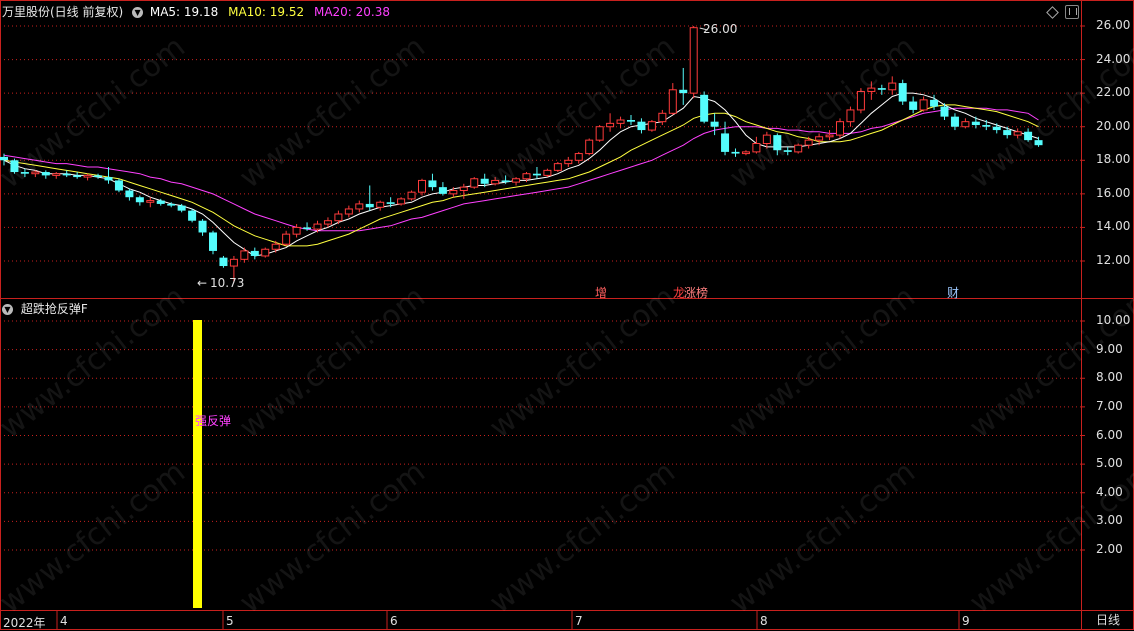 Image resolution: width=1134 pixels, height=631 pixels. What do you see at coordinates (1109, 491) in the screenshot?
I see `y-tick-label: 4.00` at bounding box center [1109, 491].